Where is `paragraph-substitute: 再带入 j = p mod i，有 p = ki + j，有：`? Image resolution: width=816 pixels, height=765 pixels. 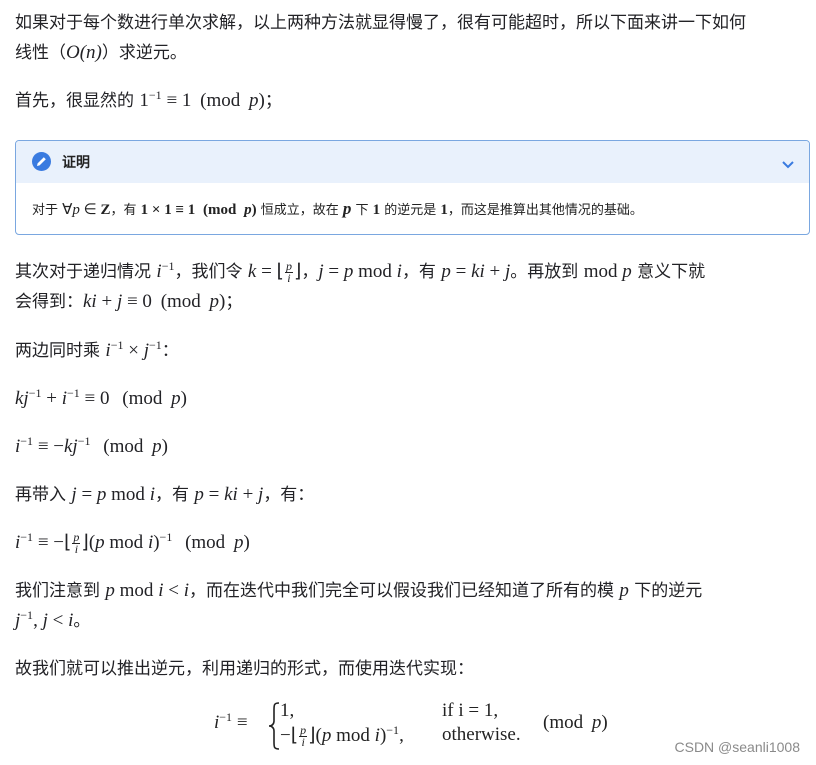
paragraph-substitute: 再带入 j = p mod i，有 p = ki + j，有： is located at coordinates (165, 494).